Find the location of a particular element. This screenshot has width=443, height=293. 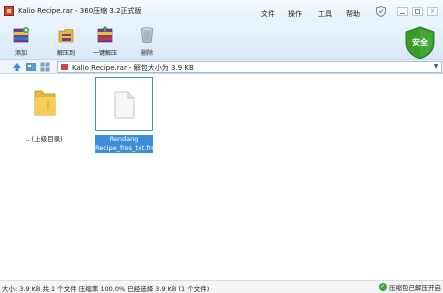

maximize-button is located at coordinates (417, 11).